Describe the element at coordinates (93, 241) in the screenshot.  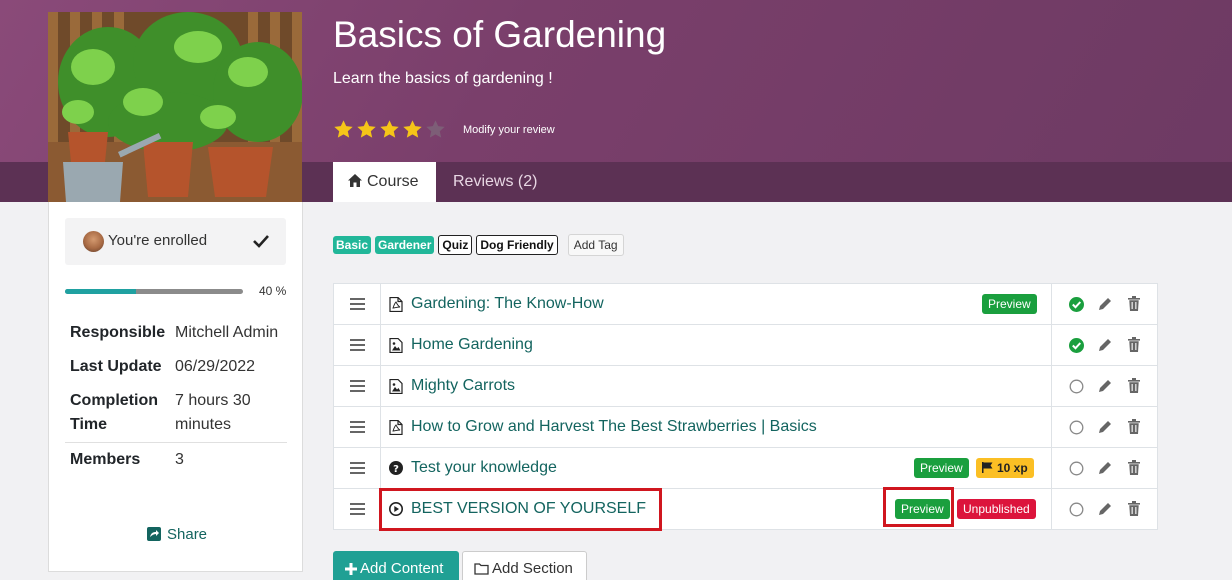
I see `avatar` at that location.